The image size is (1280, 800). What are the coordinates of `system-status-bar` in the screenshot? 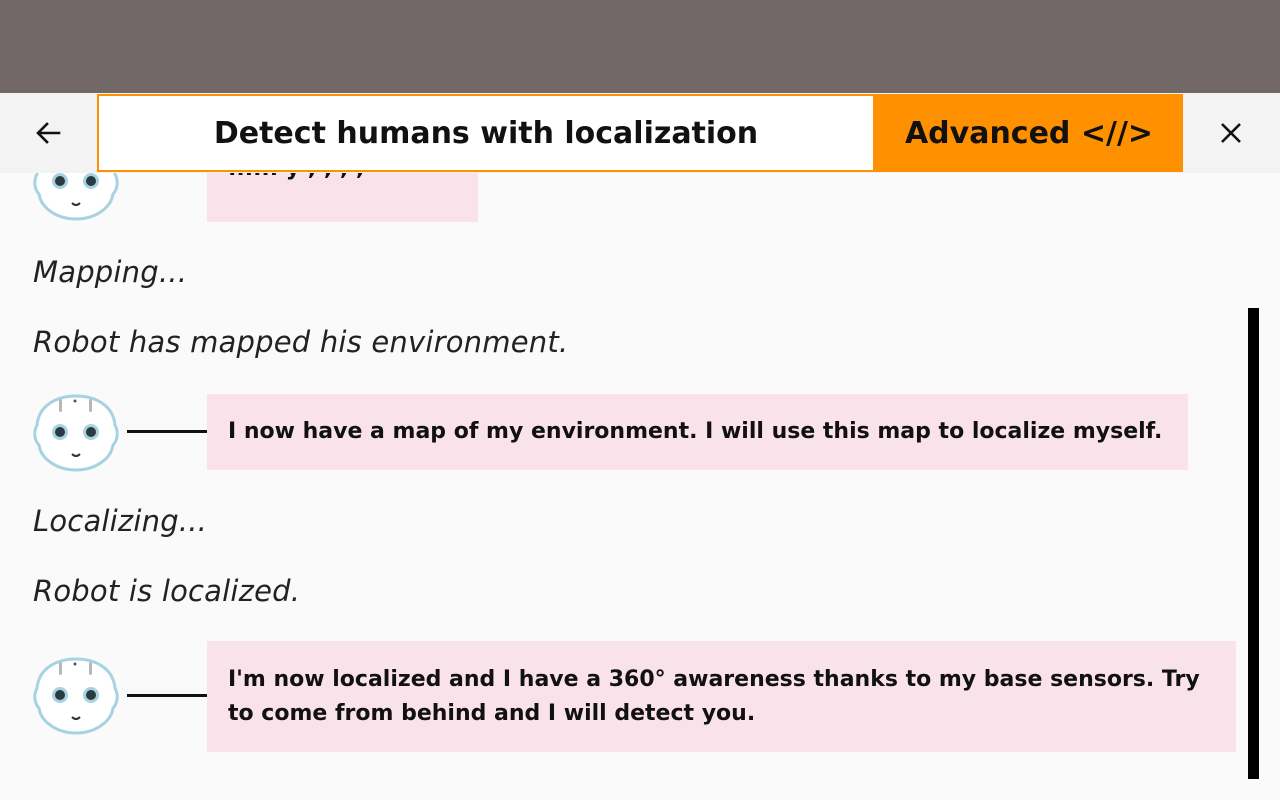 It's located at (640, 46).